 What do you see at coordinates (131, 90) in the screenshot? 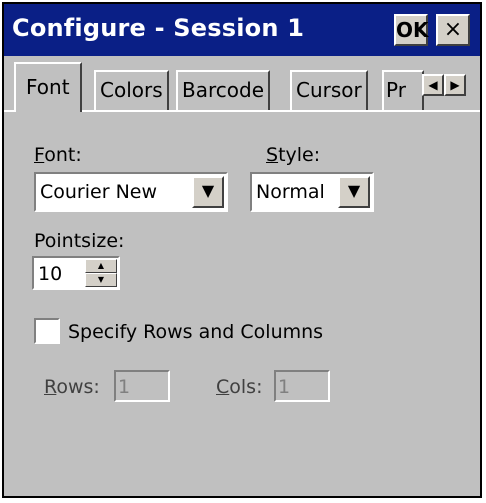
I see `tab-colors: Colors` at bounding box center [131, 90].